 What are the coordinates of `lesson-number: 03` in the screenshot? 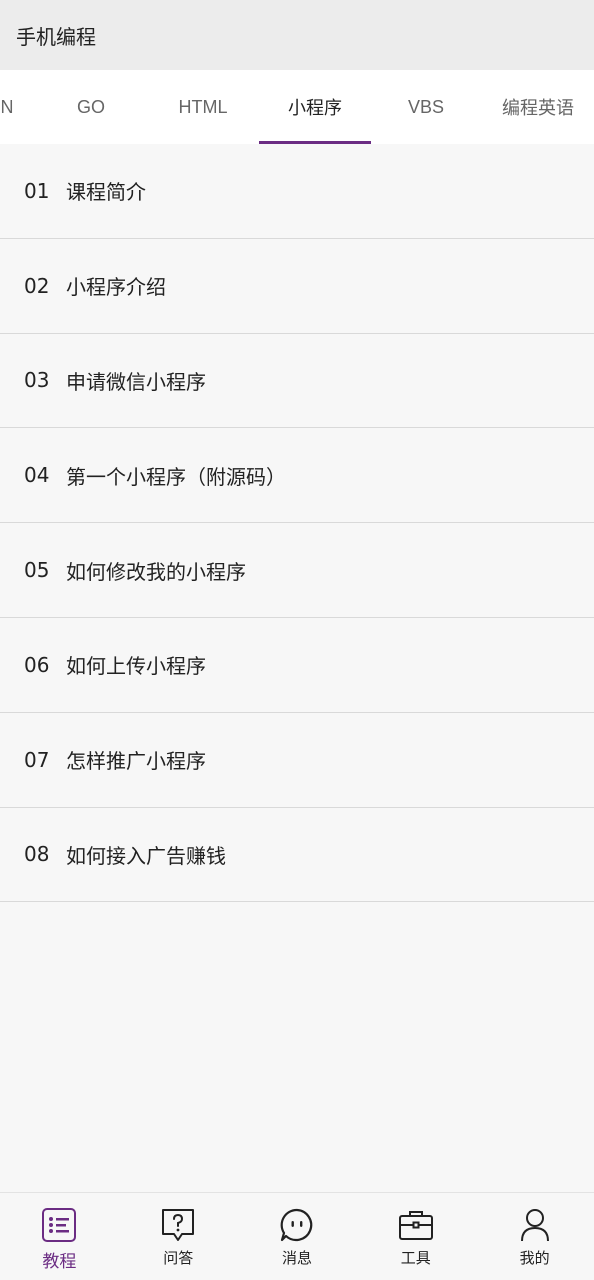 It's located at (37, 380).